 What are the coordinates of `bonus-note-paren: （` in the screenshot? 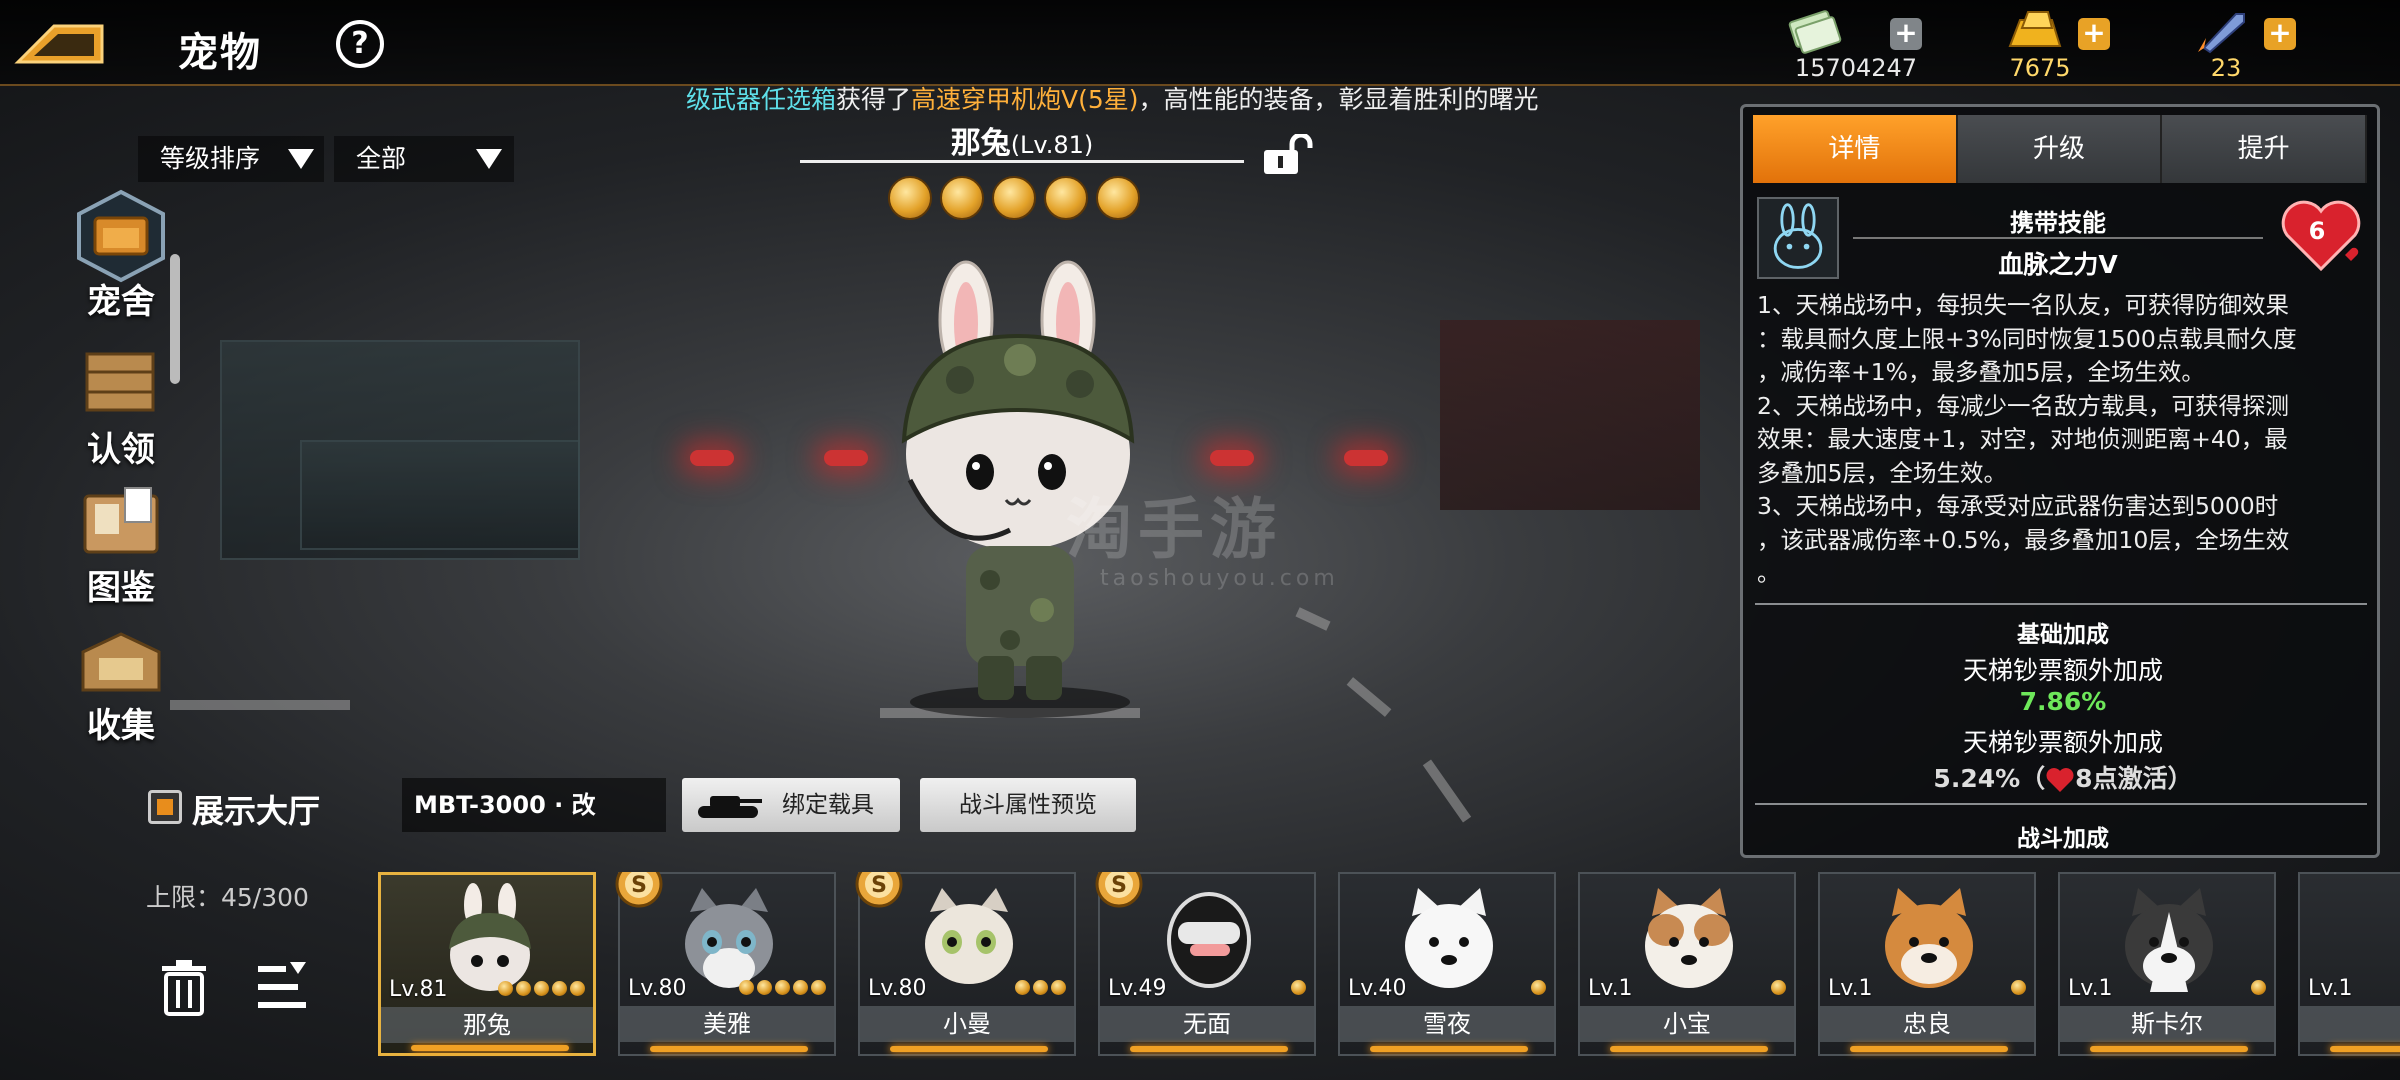 It's located at (2033, 778).